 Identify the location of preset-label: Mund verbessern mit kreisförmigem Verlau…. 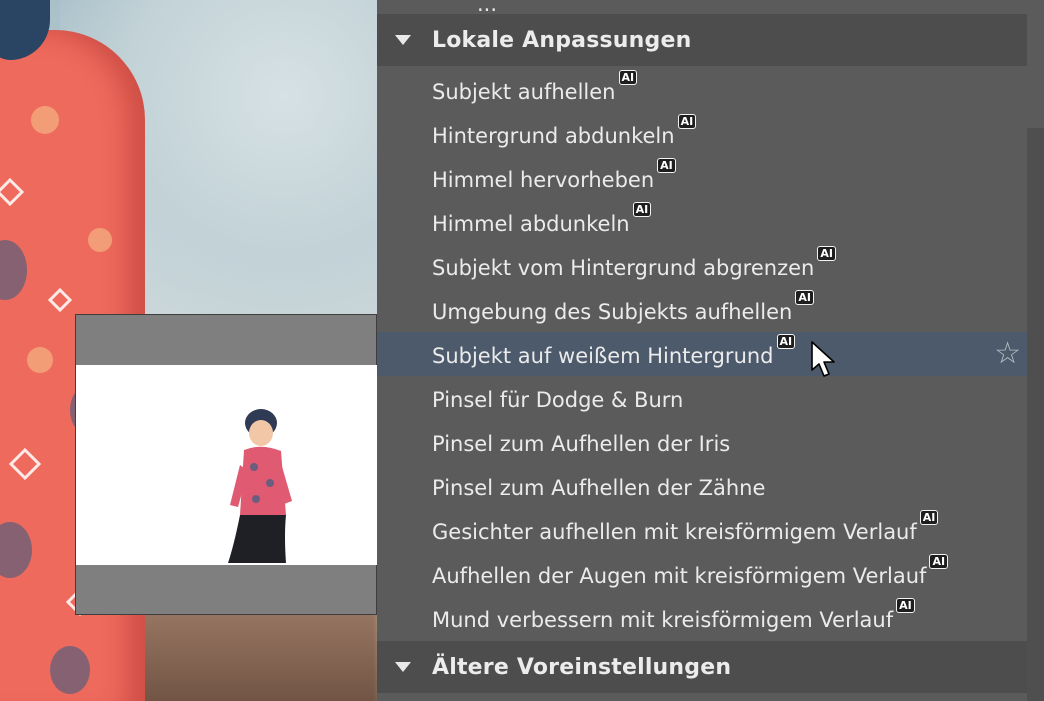
(663, 620).